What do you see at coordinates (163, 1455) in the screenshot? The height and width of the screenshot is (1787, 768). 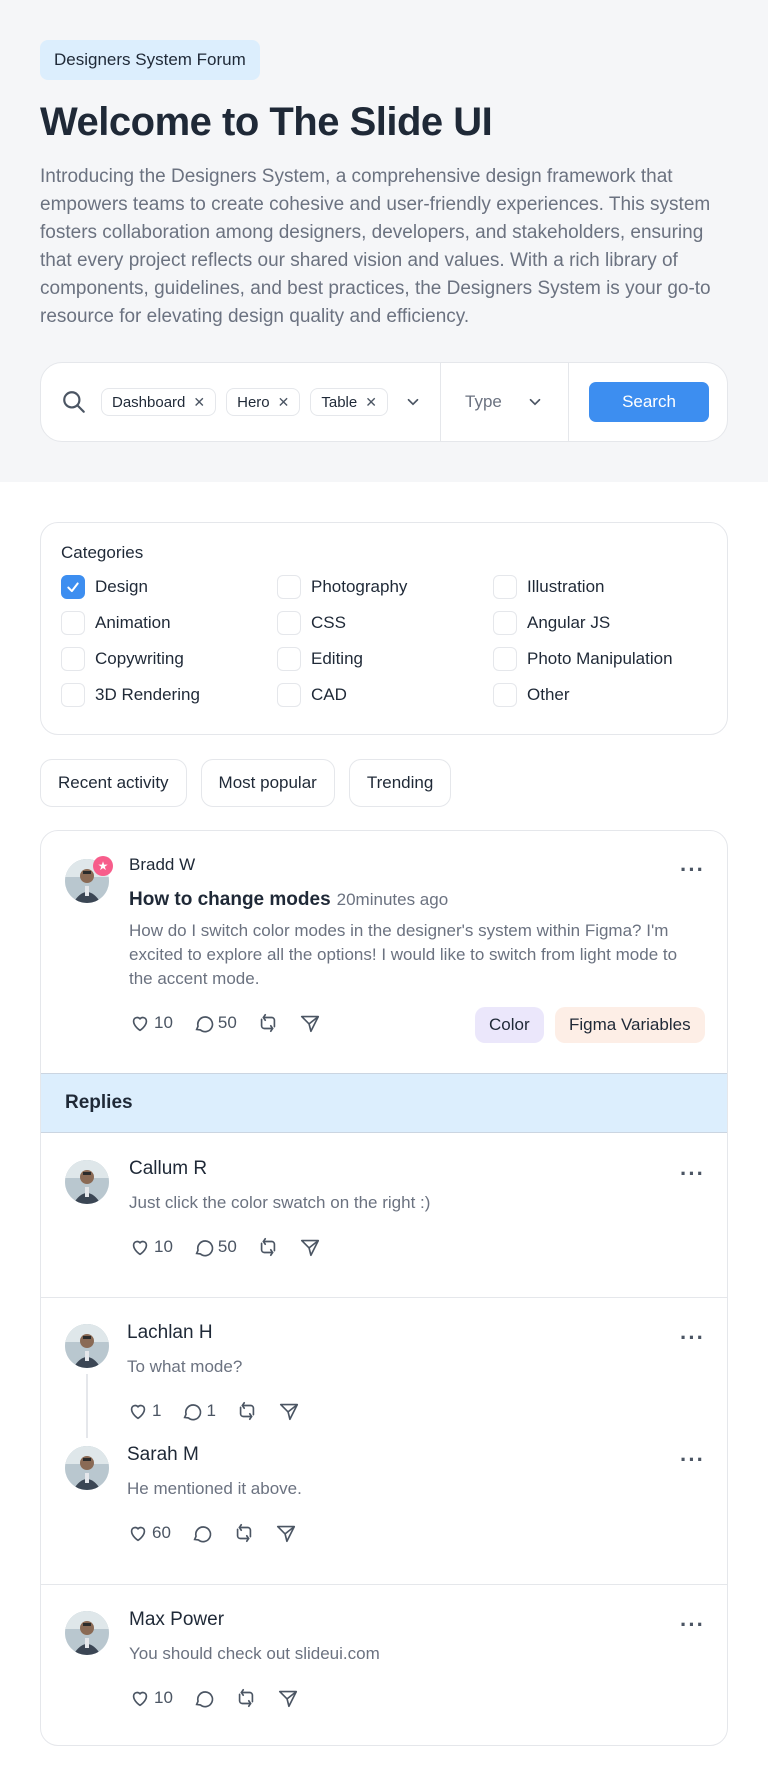 I see `reply-author: Sarah M` at bounding box center [163, 1455].